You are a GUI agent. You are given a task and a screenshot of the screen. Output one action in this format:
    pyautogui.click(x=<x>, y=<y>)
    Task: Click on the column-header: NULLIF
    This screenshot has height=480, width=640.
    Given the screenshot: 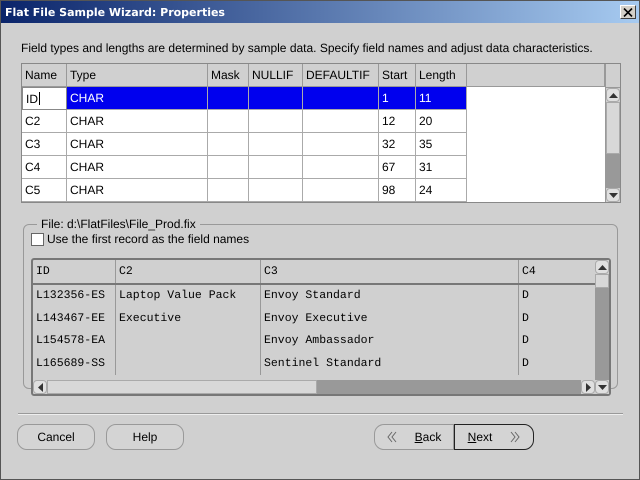 What is the action you would take?
    pyautogui.click(x=276, y=75)
    